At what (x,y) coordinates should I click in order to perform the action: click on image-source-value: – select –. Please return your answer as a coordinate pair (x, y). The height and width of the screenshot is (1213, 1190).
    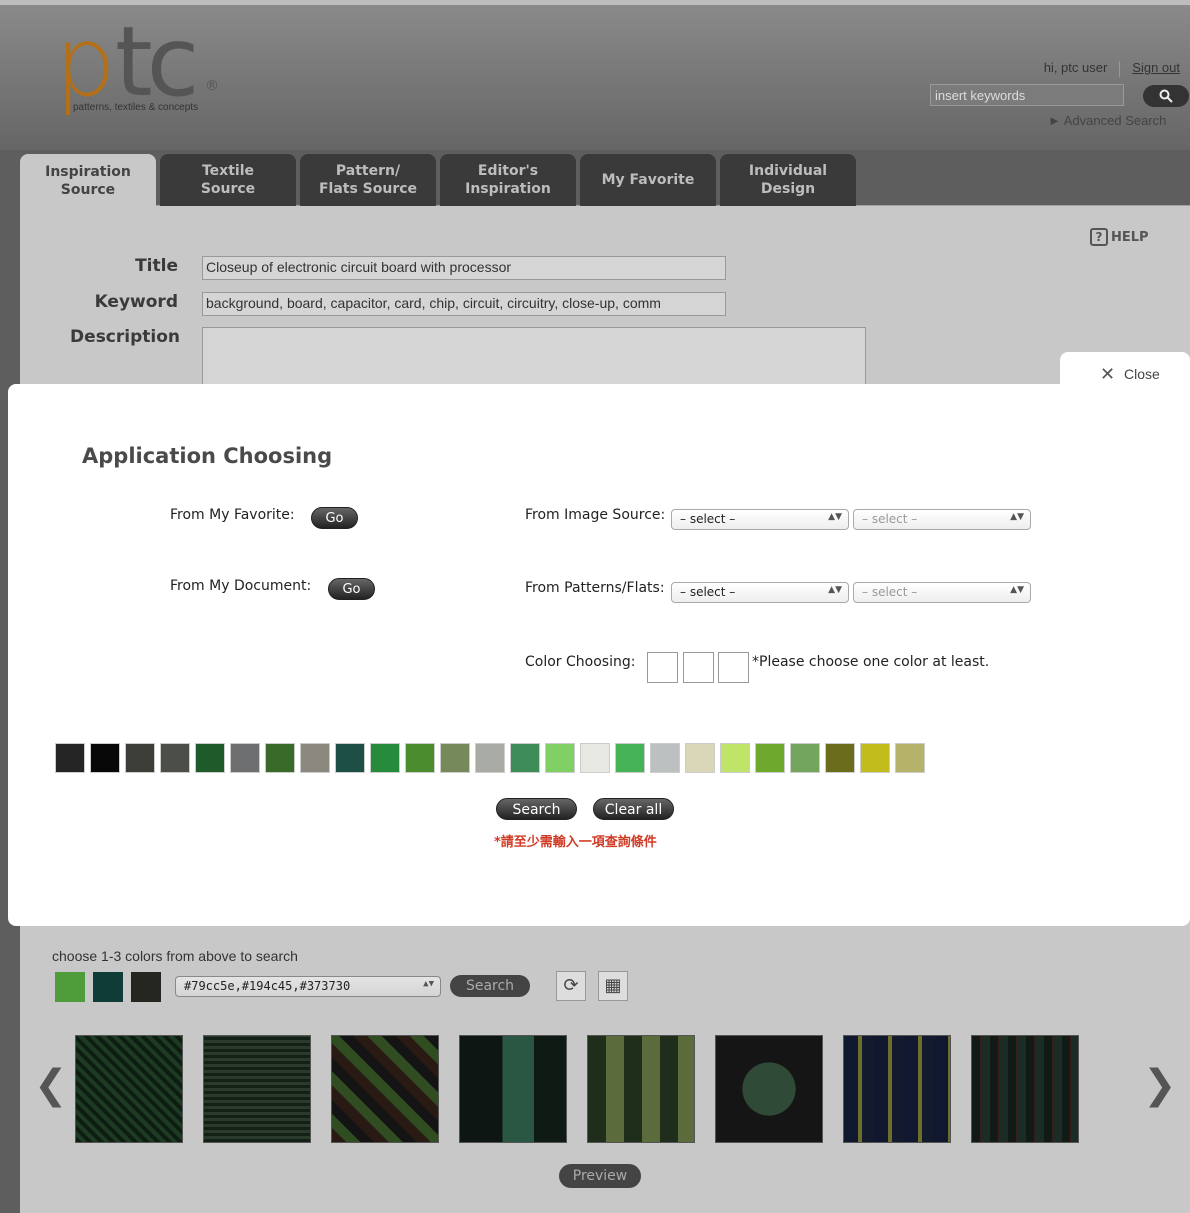
    Looking at the image, I should click on (708, 519).